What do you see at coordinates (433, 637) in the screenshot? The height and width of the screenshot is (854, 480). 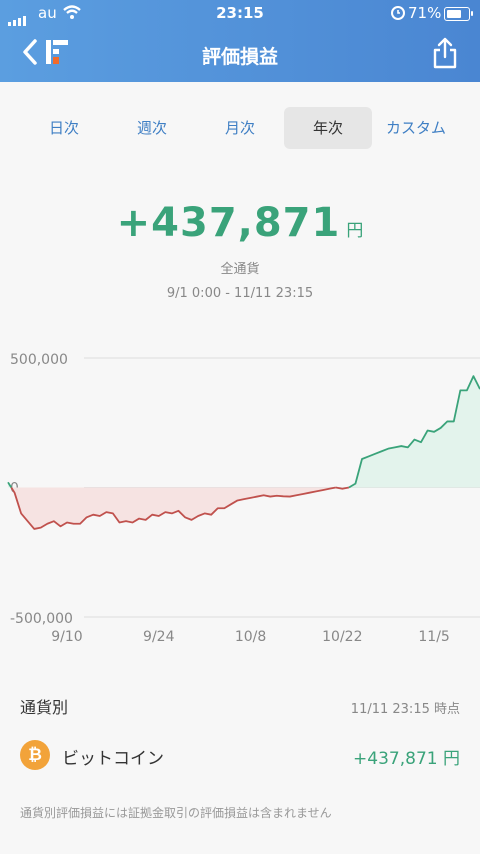 I see `x-tick-label: 11/5` at bounding box center [433, 637].